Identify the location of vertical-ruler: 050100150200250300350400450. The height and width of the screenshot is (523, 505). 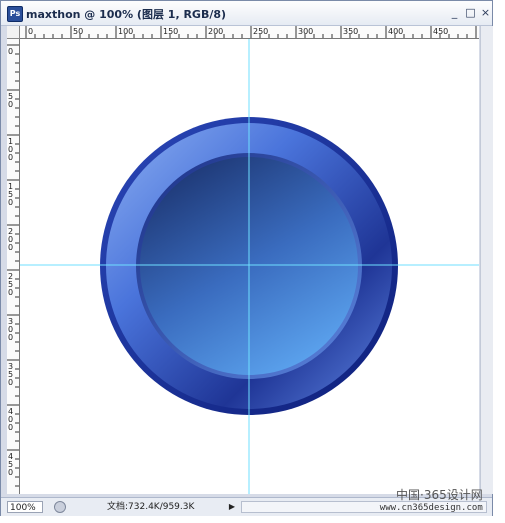
(13, 266).